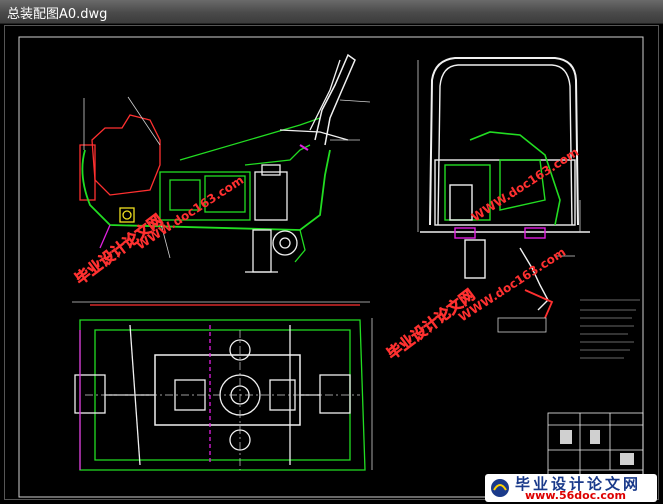  What do you see at coordinates (525, 185) in the screenshot?
I see `watermark-url-top-right: WWW.doc163.com` at bounding box center [525, 185].